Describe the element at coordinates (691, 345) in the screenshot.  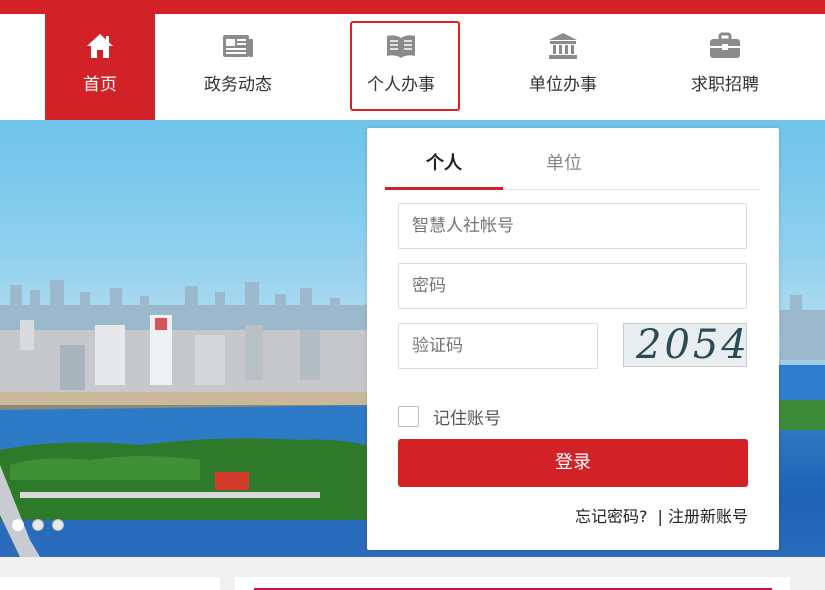
I see `captcha-code: 2054` at that location.